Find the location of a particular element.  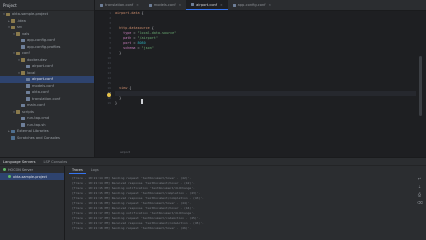

server-list: HOCON Server okta-sample-project is located at coordinates (32, 203).